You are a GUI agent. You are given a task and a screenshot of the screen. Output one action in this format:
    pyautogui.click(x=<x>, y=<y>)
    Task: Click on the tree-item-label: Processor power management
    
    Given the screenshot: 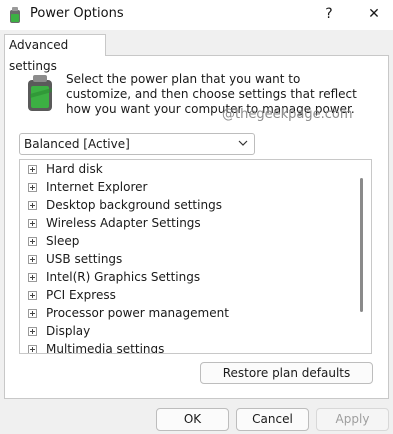 What is the action you would take?
    pyautogui.click(x=137, y=313)
    